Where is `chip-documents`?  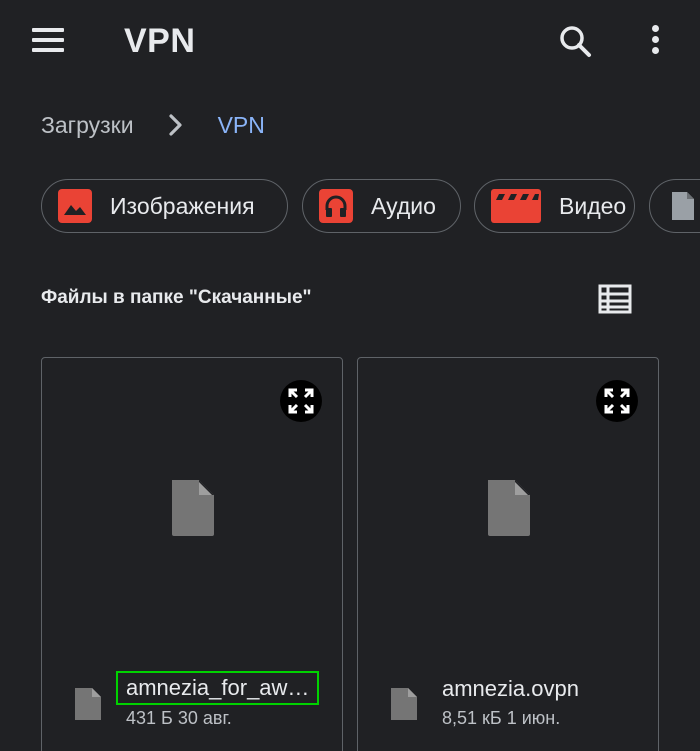 chip-documents is located at coordinates (674, 206).